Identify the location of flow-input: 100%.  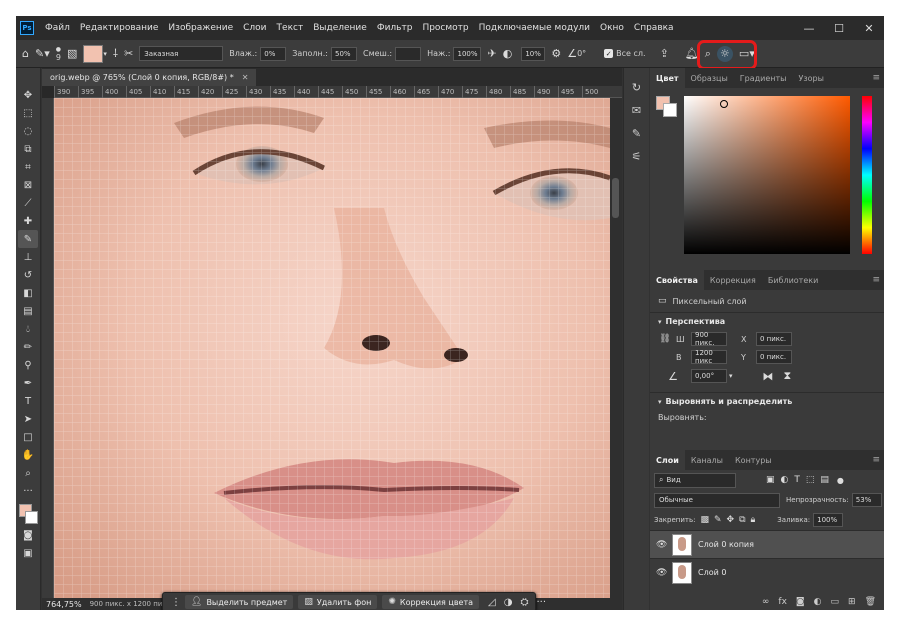
(467, 53).